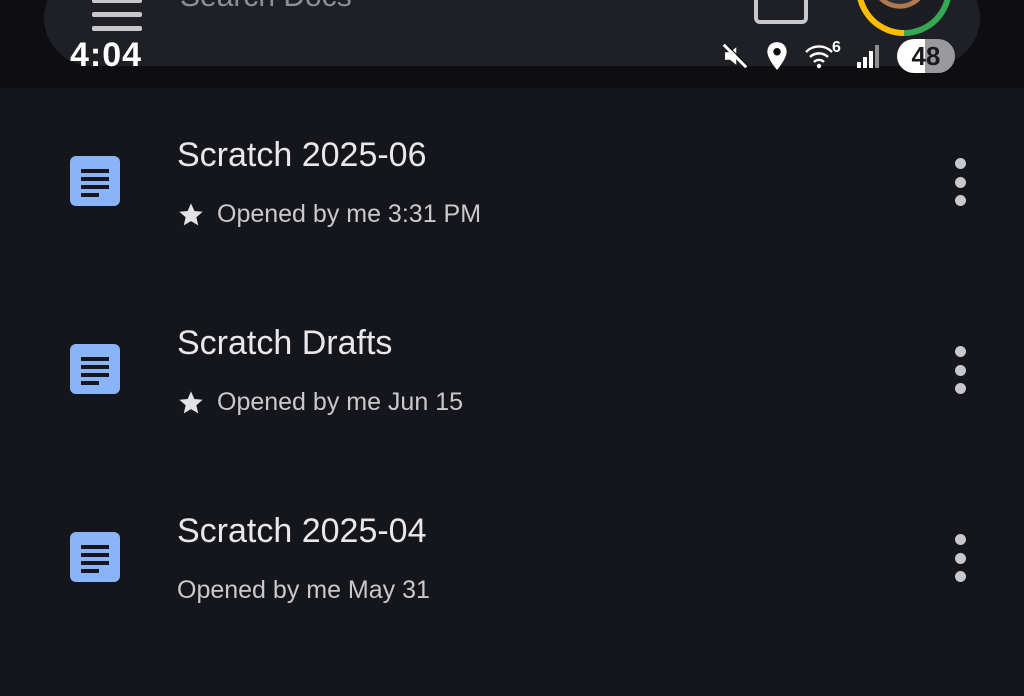 Image resolution: width=1024 pixels, height=696 pixels. Describe the element at coordinates (819, 57) in the screenshot. I see `wifi-icon` at that location.